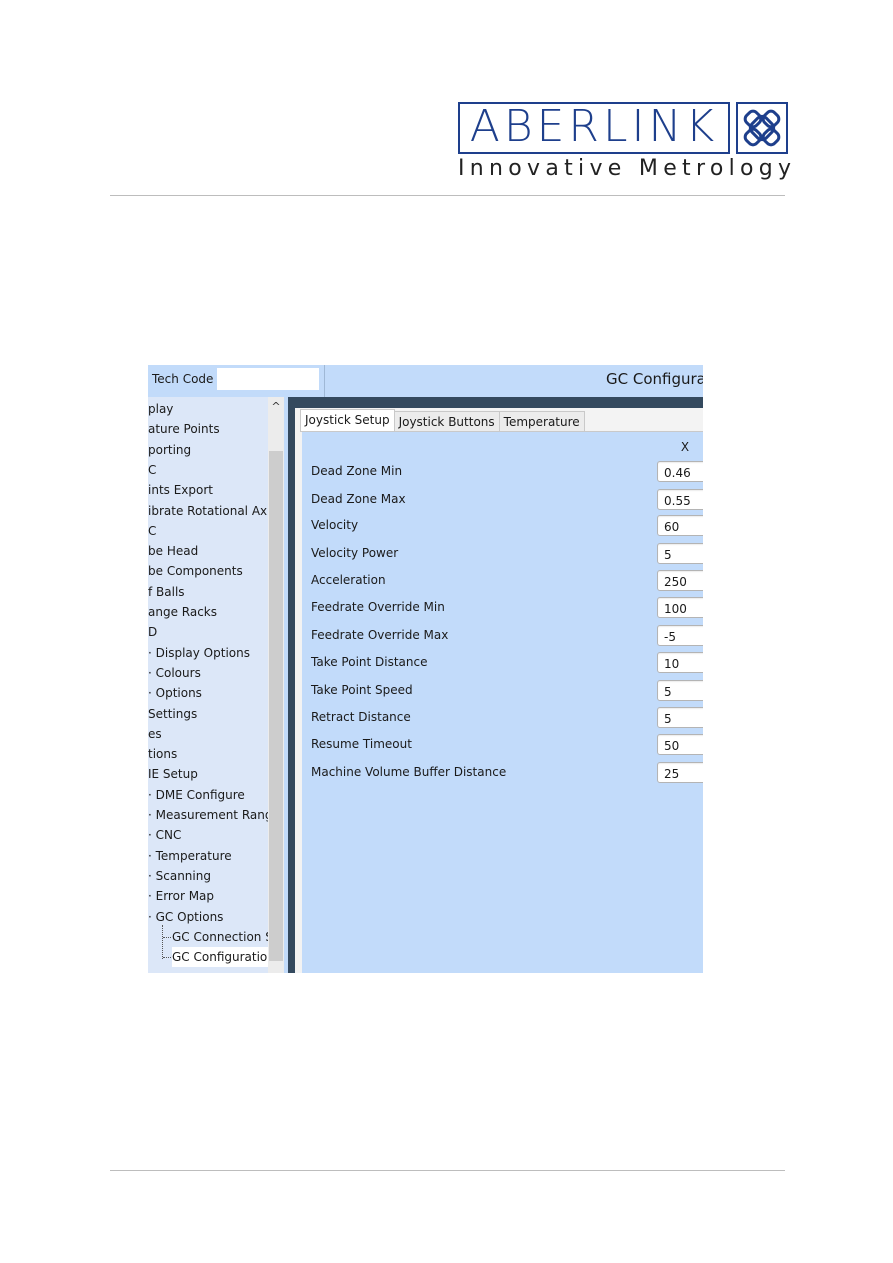 This screenshot has width=893, height=1263. I want to click on header-rule, so click(447, 195).